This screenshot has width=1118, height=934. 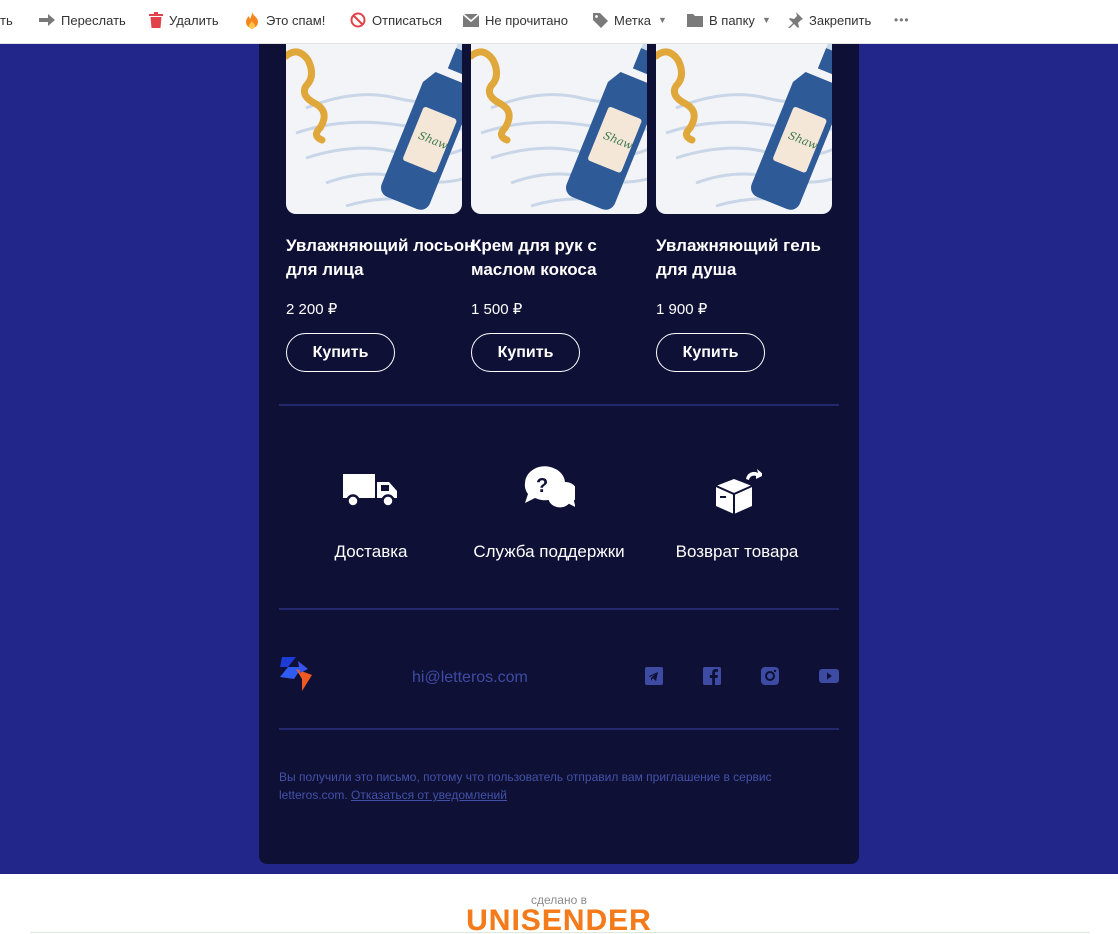 I want to click on facebook-icon, so click(x=713, y=677).